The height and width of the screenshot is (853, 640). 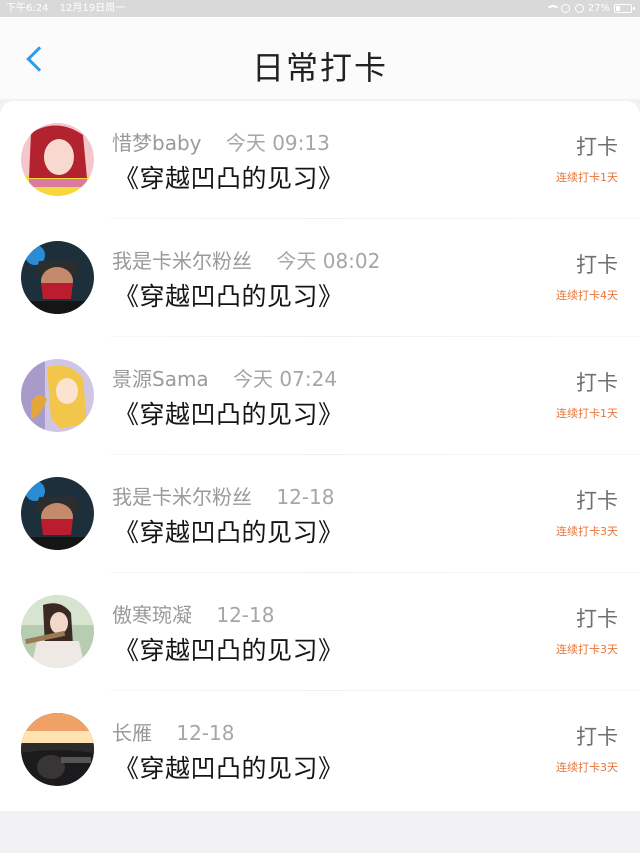 What do you see at coordinates (618, 8) in the screenshot?
I see `battery-fill` at bounding box center [618, 8].